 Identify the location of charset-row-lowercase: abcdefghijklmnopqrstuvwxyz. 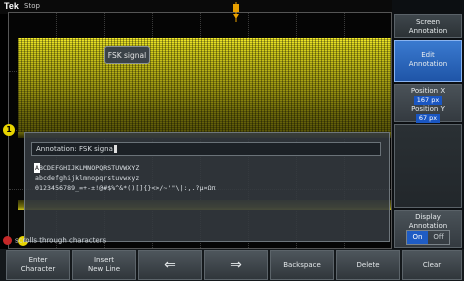
(205, 178).